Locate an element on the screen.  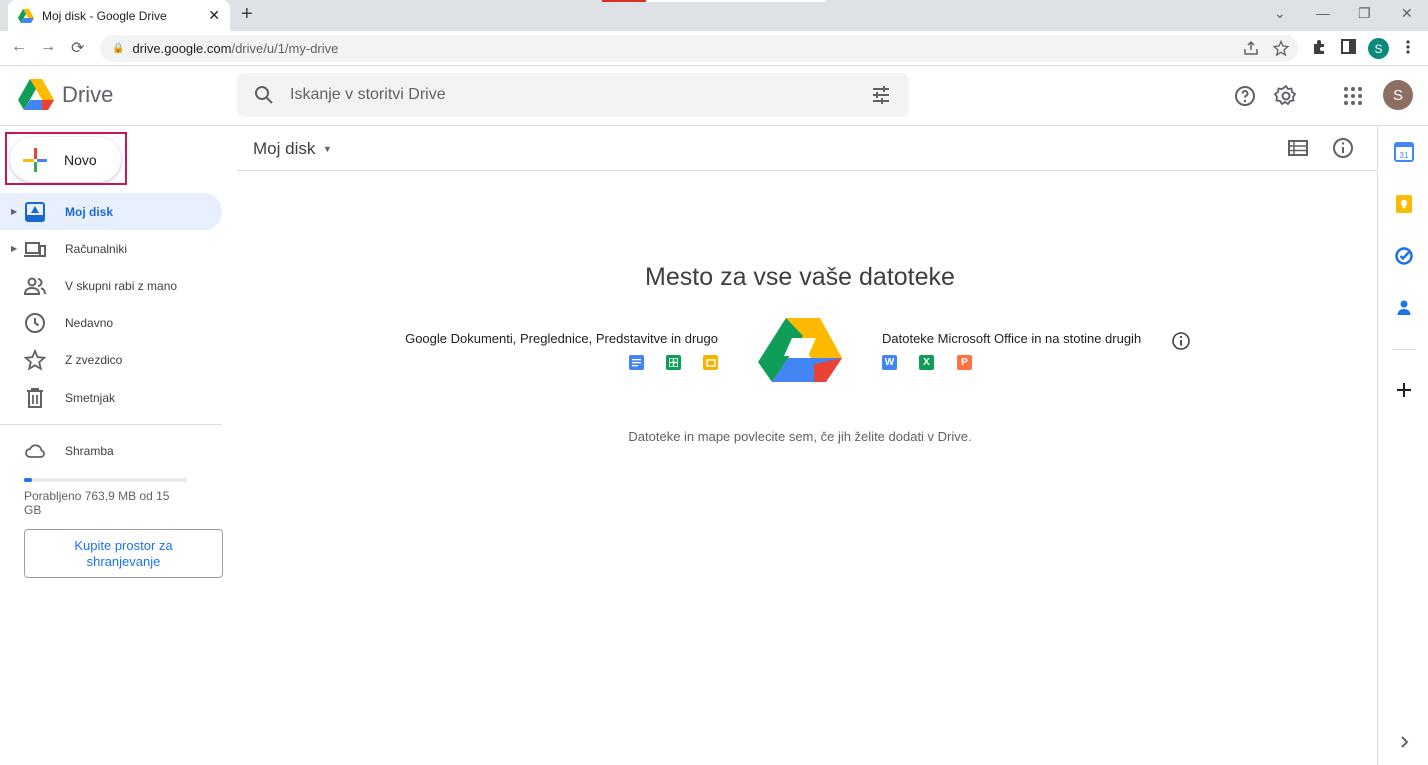
sidebar-item-my-drive: ▶ Moj disk is located at coordinates (111, 211).